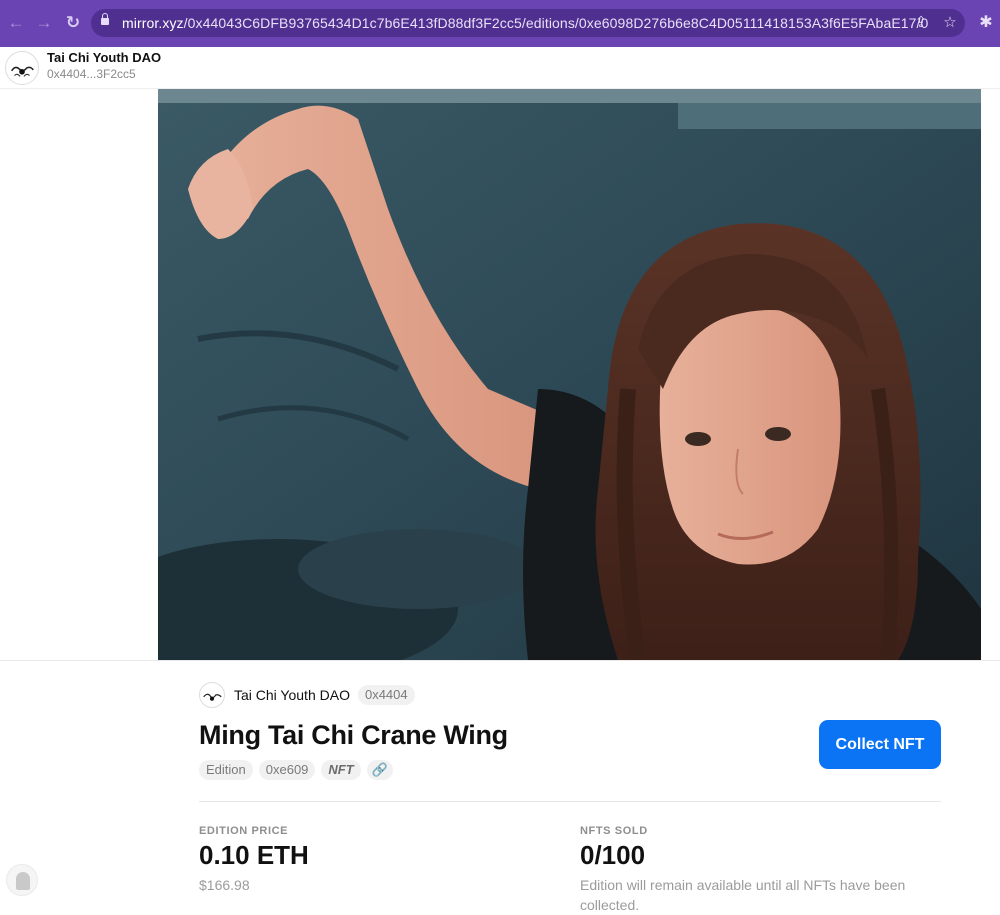  Describe the element at coordinates (91, 74) in the screenshot. I see `publication-address: 0x4404...3F2cc5` at that location.